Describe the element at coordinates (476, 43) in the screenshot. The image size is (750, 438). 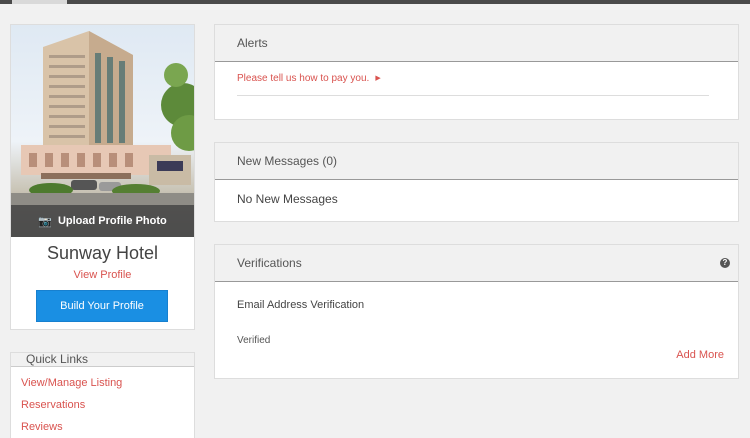
I see `alerts-title: Alerts` at that location.